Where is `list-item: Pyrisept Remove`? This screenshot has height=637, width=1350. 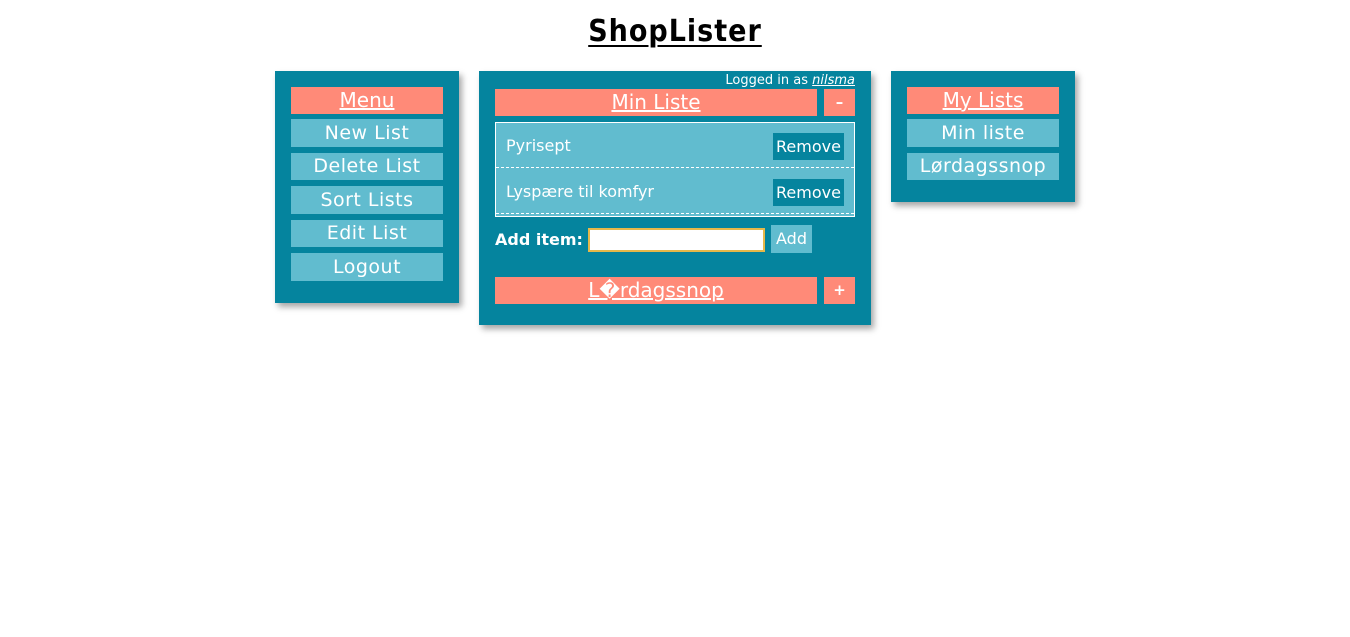
list-item: Pyrisept Remove is located at coordinates (675, 145).